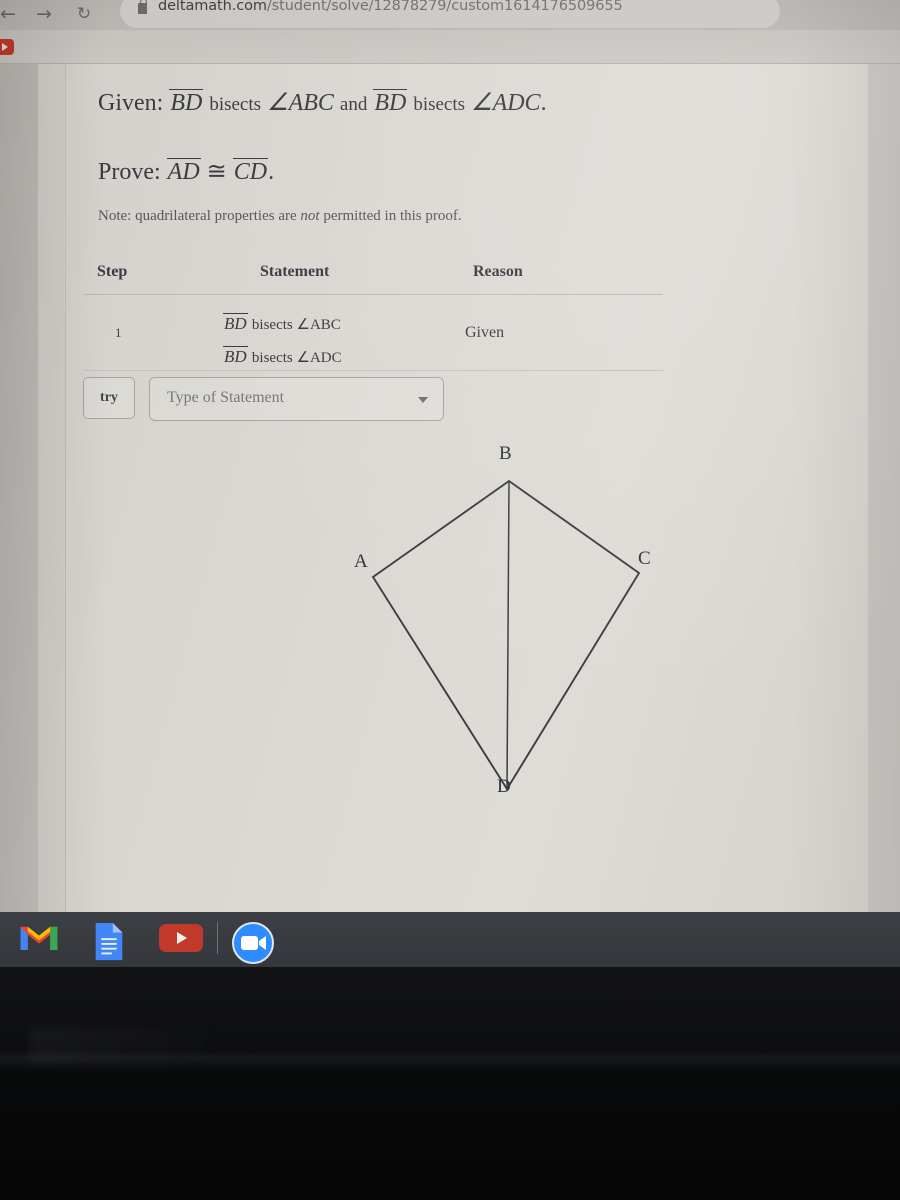 This screenshot has height=1200, width=900. I want to click on cell-reason: Given, so click(485, 332).